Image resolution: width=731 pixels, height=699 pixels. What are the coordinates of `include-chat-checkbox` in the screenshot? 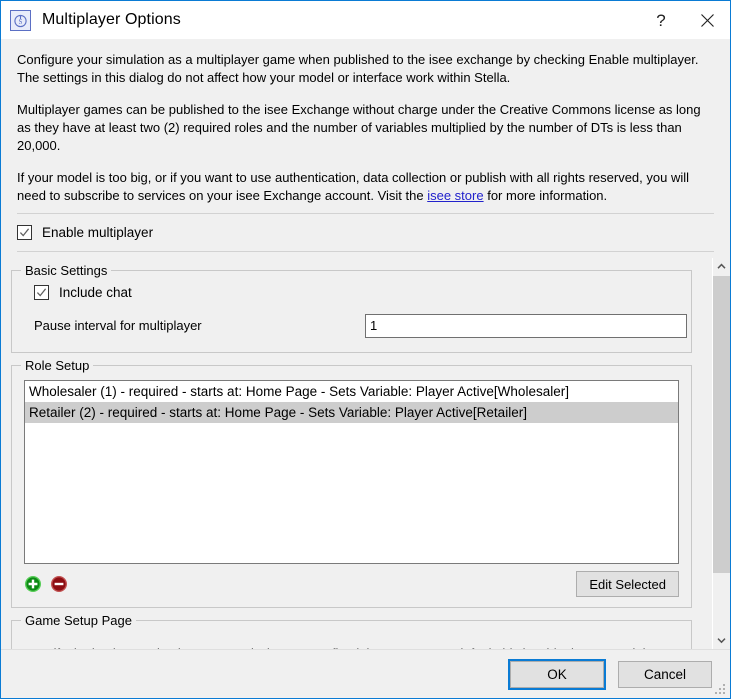 It's located at (41, 292).